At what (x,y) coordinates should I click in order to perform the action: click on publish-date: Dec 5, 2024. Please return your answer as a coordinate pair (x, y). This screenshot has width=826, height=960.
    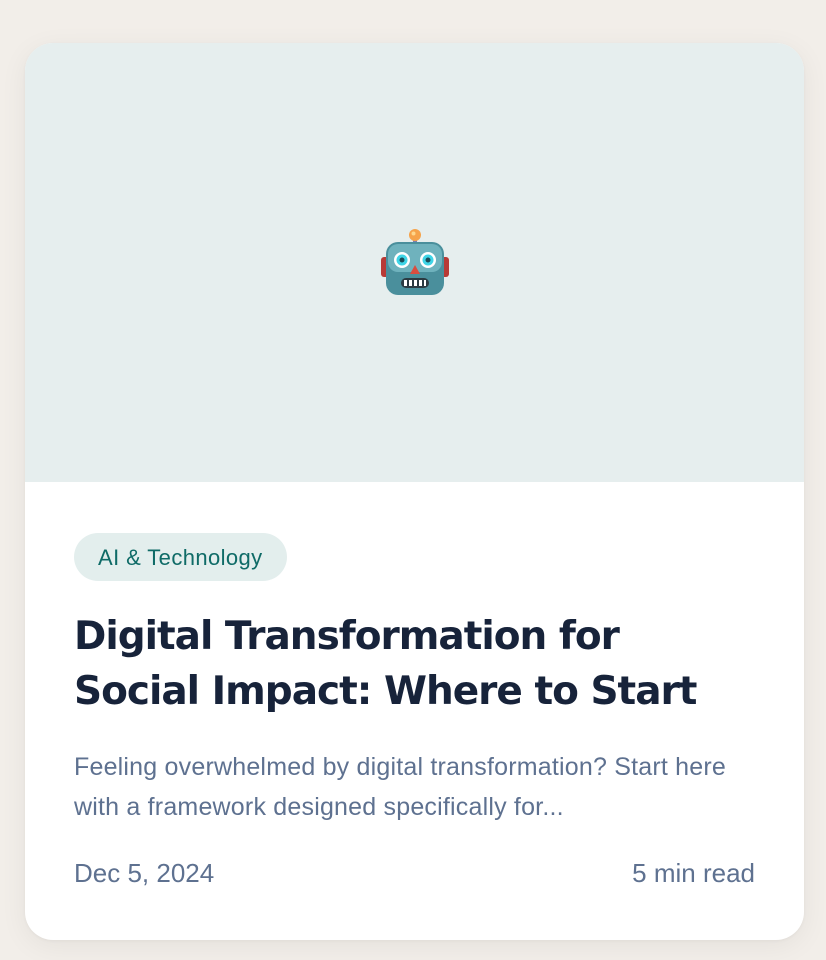
    Looking at the image, I should click on (144, 873).